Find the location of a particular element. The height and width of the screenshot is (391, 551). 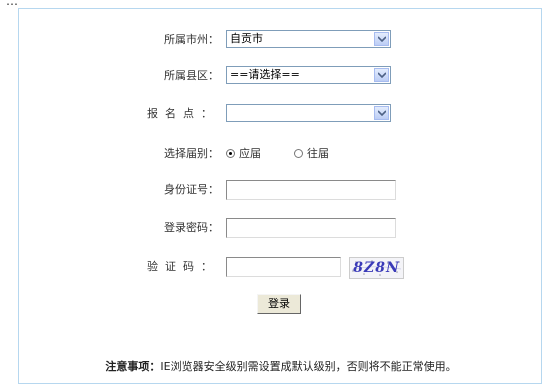

captcha-label: 验证码： is located at coordinates (183, 266).